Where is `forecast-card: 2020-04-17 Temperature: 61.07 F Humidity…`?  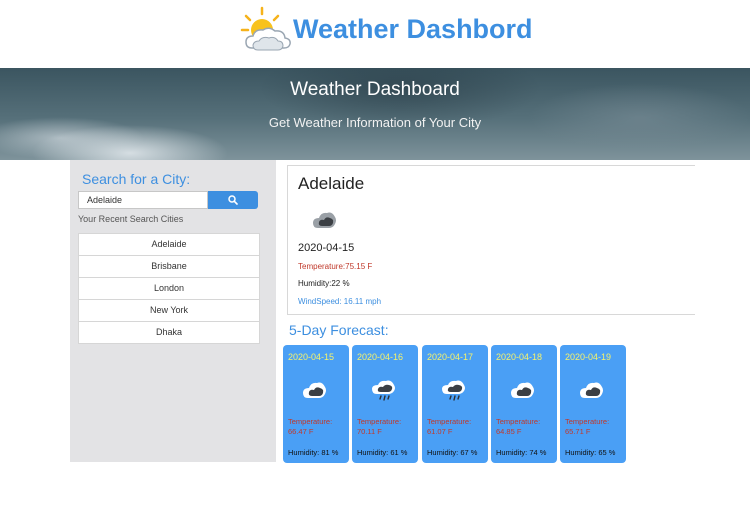 forecast-card: 2020-04-17 Temperature: 61.07 F Humidity… is located at coordinates (455, 404).